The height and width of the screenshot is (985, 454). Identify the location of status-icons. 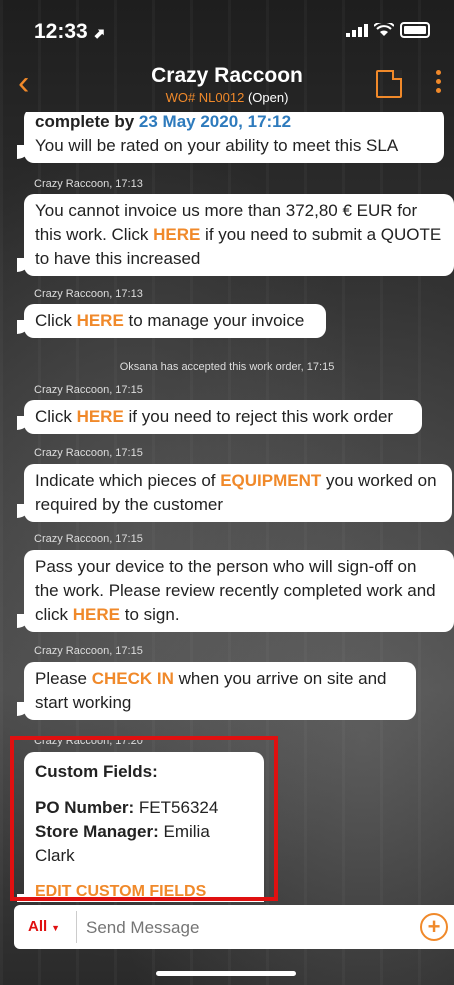
(388, 30).